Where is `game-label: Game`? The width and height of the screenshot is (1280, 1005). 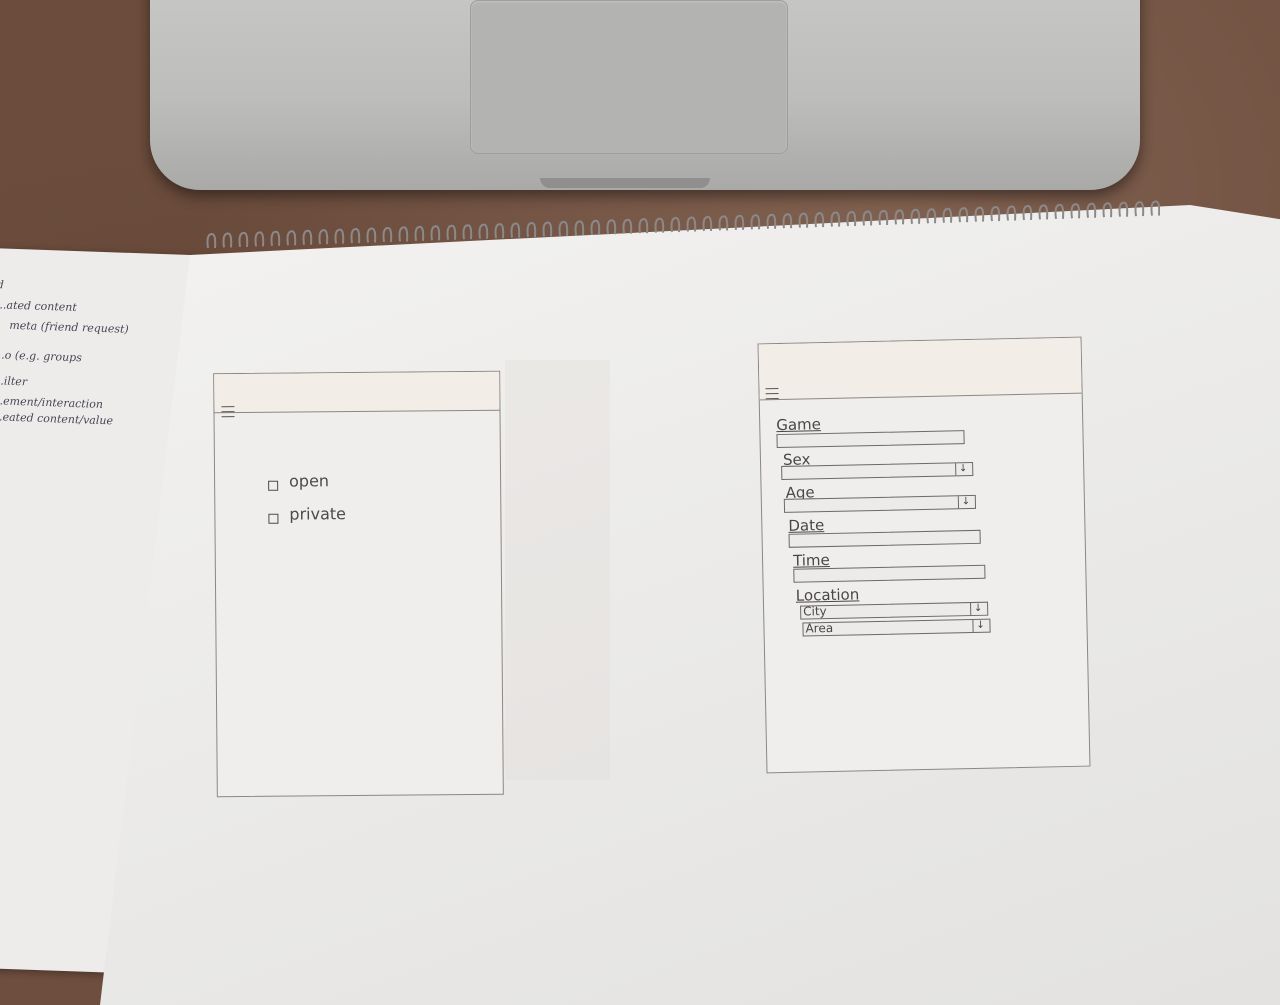
game-label: Game is located at coordinates (799, 425).